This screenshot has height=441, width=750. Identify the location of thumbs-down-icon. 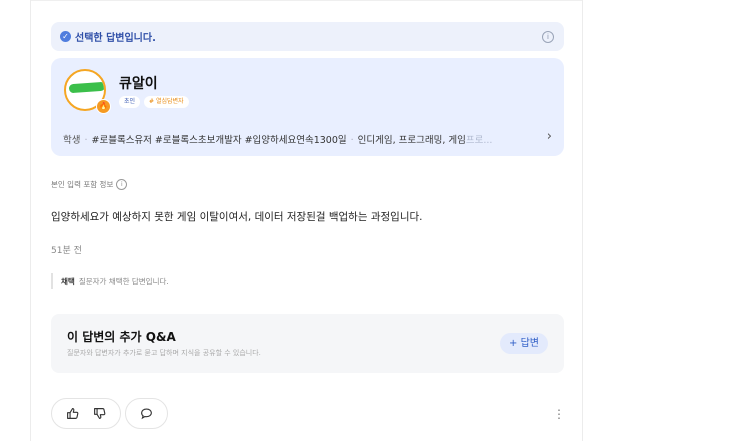
(99, 413).